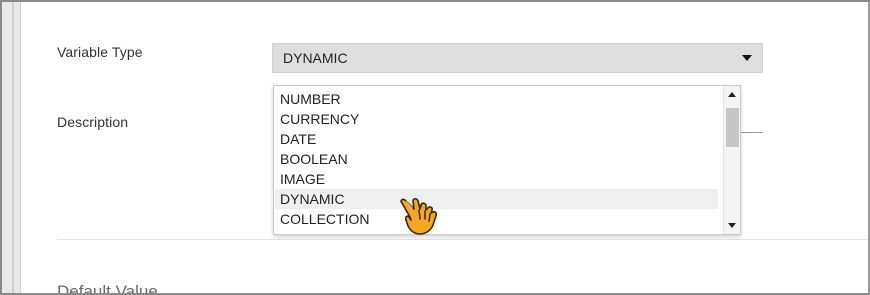 This screenshot has height=295, width=870. Describe the element at coordinates (462, 239) in the screenshot. I see `section-divider` at that location.